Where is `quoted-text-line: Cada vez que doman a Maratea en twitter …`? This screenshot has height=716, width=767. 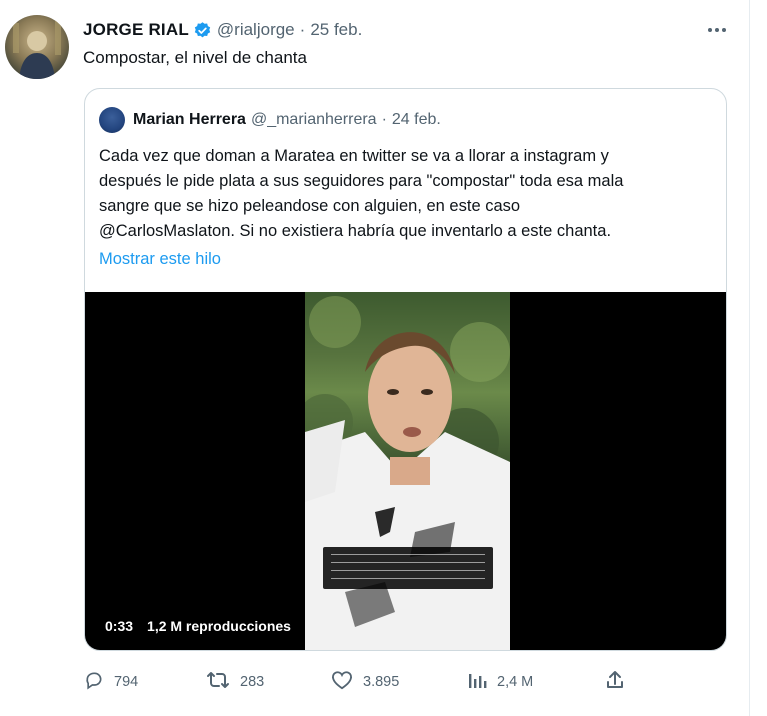
quoted-text-line: Cada vez que doman a Maratea en twitter … is located at coordinates (354, 156).